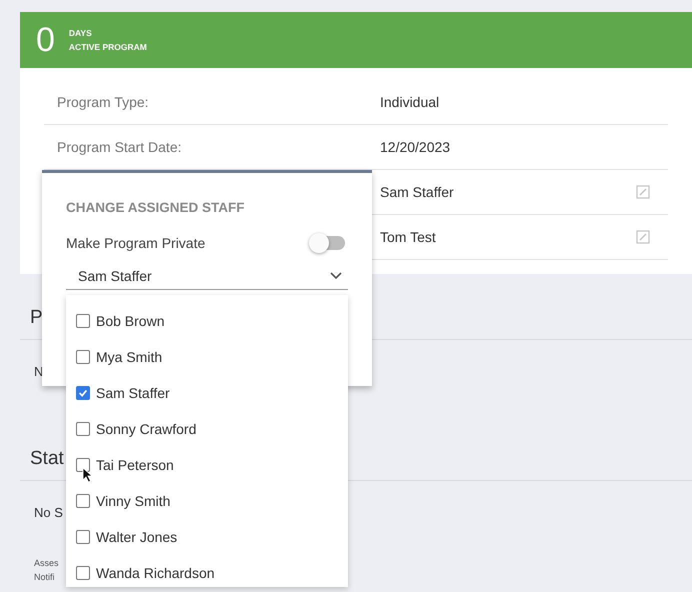 This screenshot has width=692, height=592. I want to click on staff-option: Wanda Richardson, so click(155, 573).